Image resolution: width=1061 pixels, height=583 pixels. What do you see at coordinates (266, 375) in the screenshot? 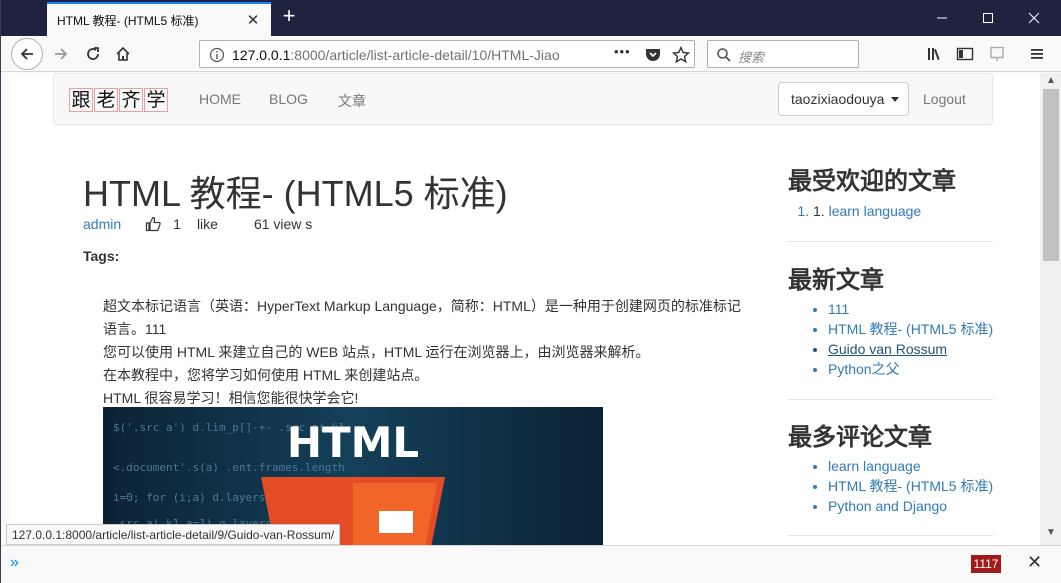
I see `article-paragraph: 在本教程中，您将学习如何使用 HTML 来创建站点。` at bounding box center [266, 375].